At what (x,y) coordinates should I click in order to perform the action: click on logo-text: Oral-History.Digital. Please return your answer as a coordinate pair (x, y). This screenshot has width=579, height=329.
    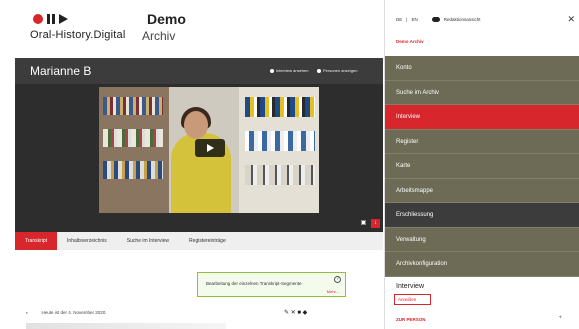
    Looking at the image, I should click on (77, 35).